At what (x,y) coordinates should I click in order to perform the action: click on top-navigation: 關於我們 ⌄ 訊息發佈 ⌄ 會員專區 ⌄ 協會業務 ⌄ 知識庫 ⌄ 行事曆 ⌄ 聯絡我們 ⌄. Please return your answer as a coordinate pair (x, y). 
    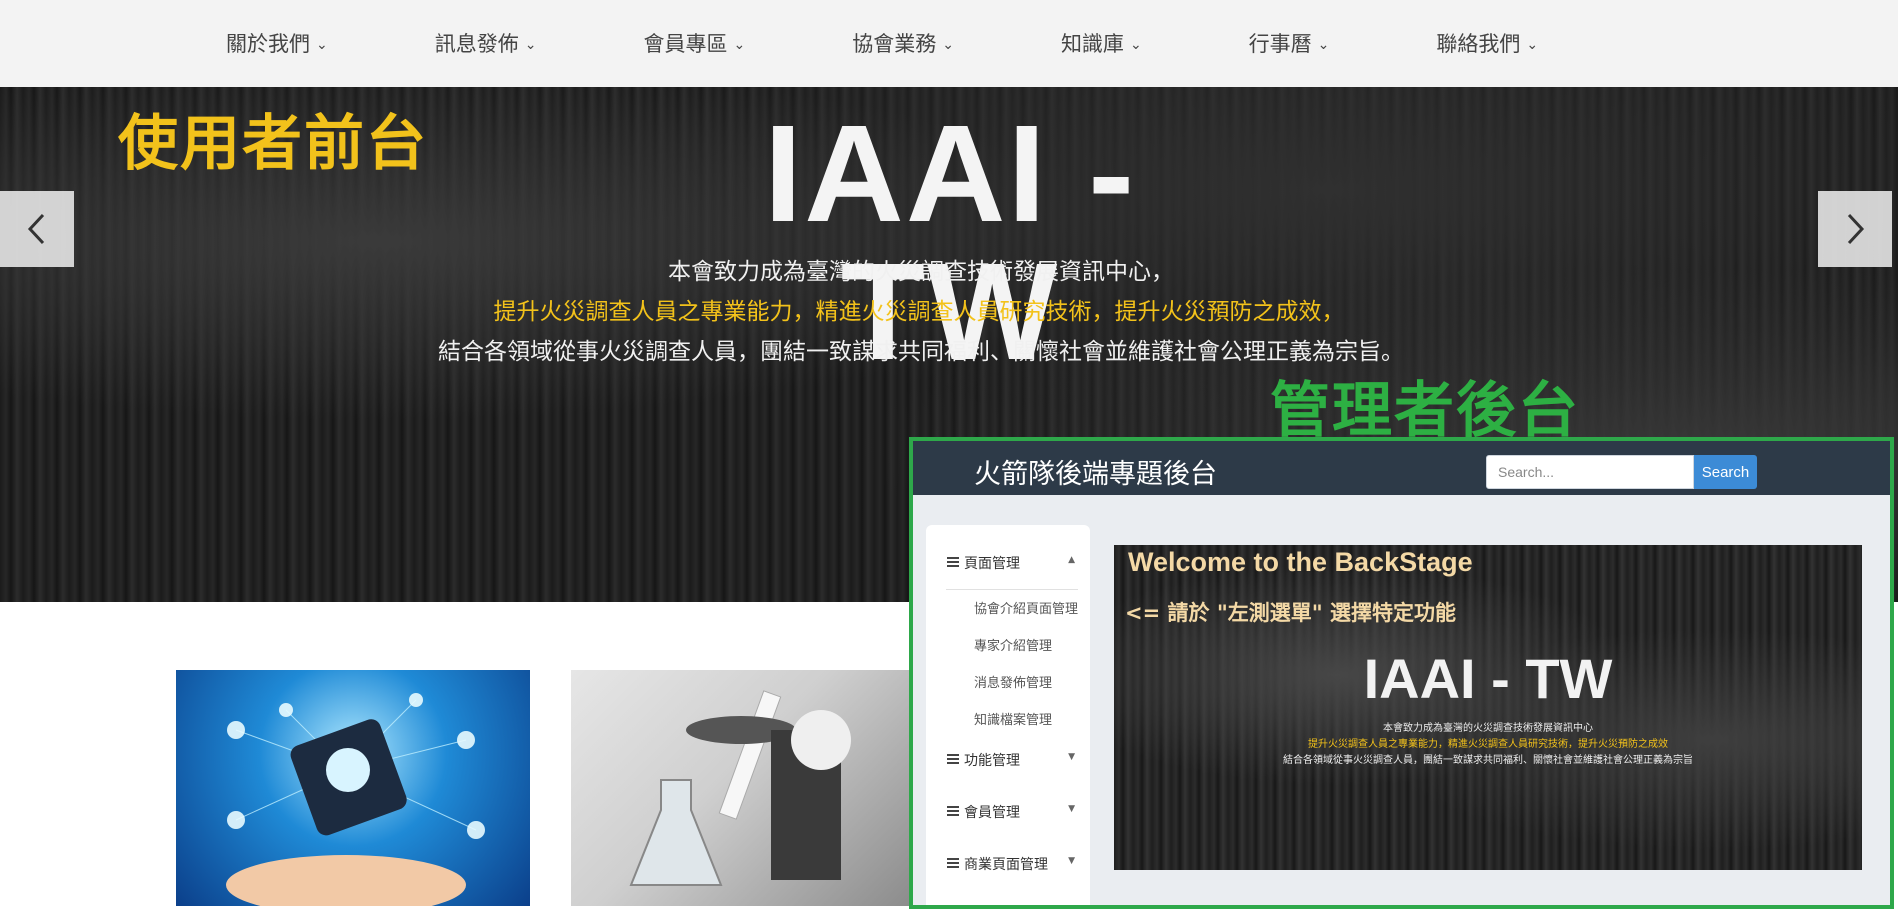
    Looking at the image, I should click on (949, 43).